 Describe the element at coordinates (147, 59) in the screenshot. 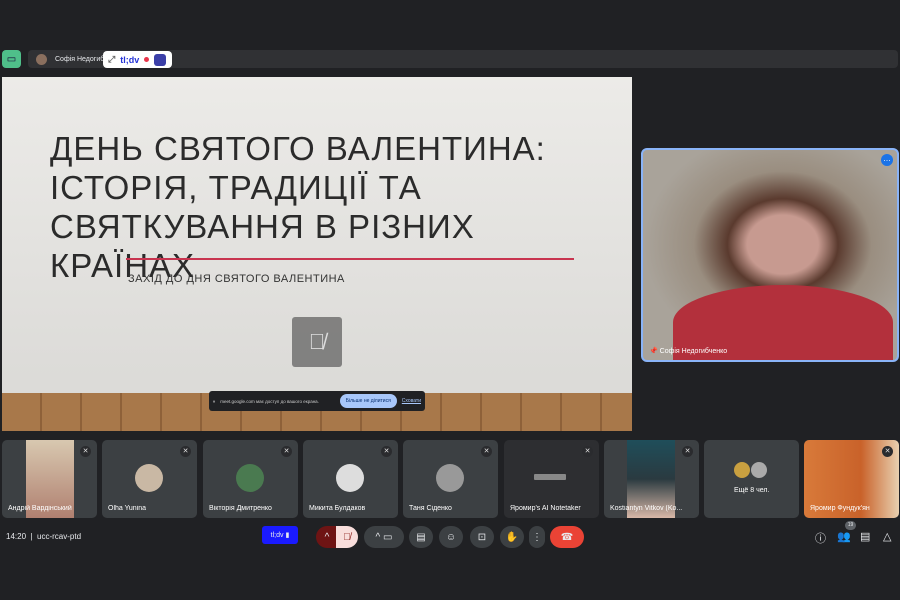

I see `recording-icon` at that location.